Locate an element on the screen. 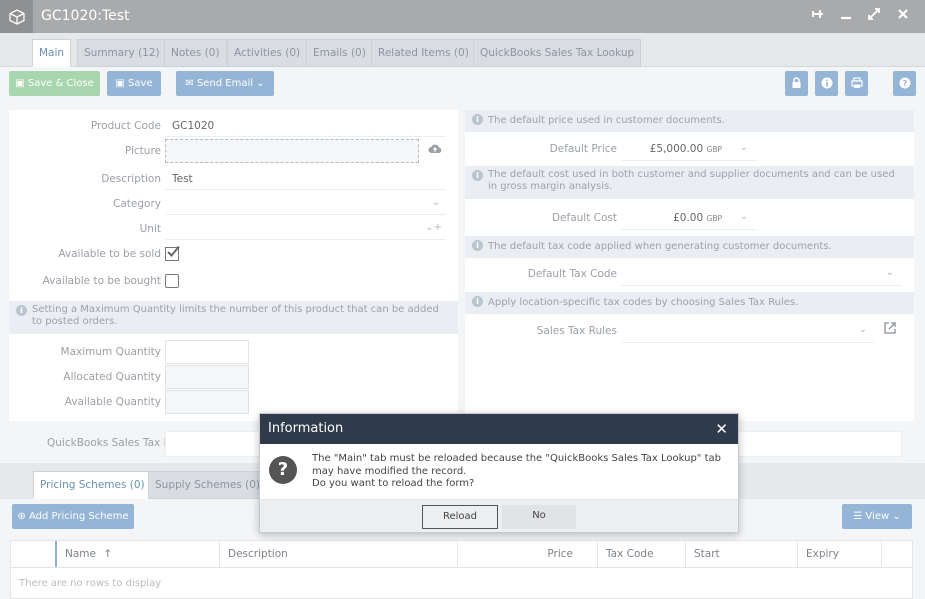 The height and width of the screenshot is (599, 925). view-button: ☰ View ⌄ is located at coordinates (877, 516).